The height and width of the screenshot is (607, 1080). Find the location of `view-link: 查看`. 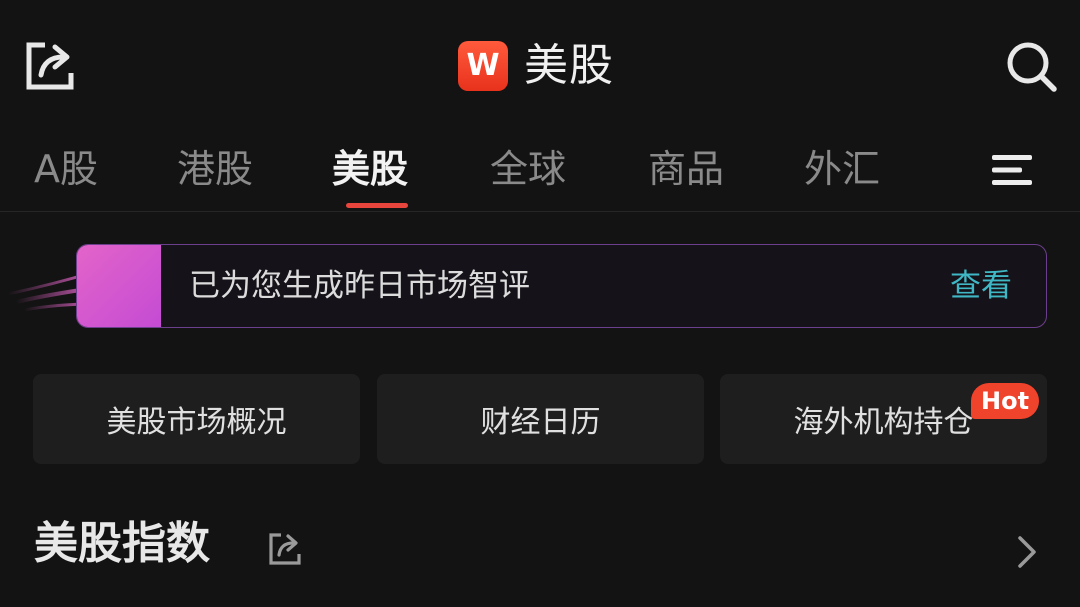

view-link: 查看 is located at coordinates (981, 286).